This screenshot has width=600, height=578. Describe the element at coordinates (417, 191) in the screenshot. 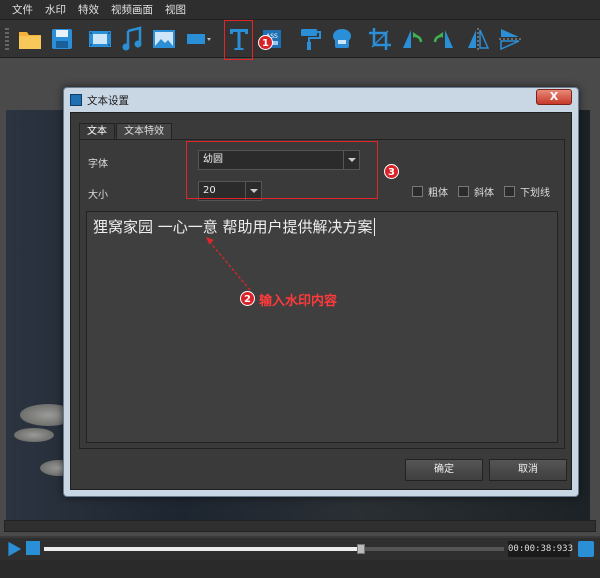

I see `bold-checkbox-box` at that location.